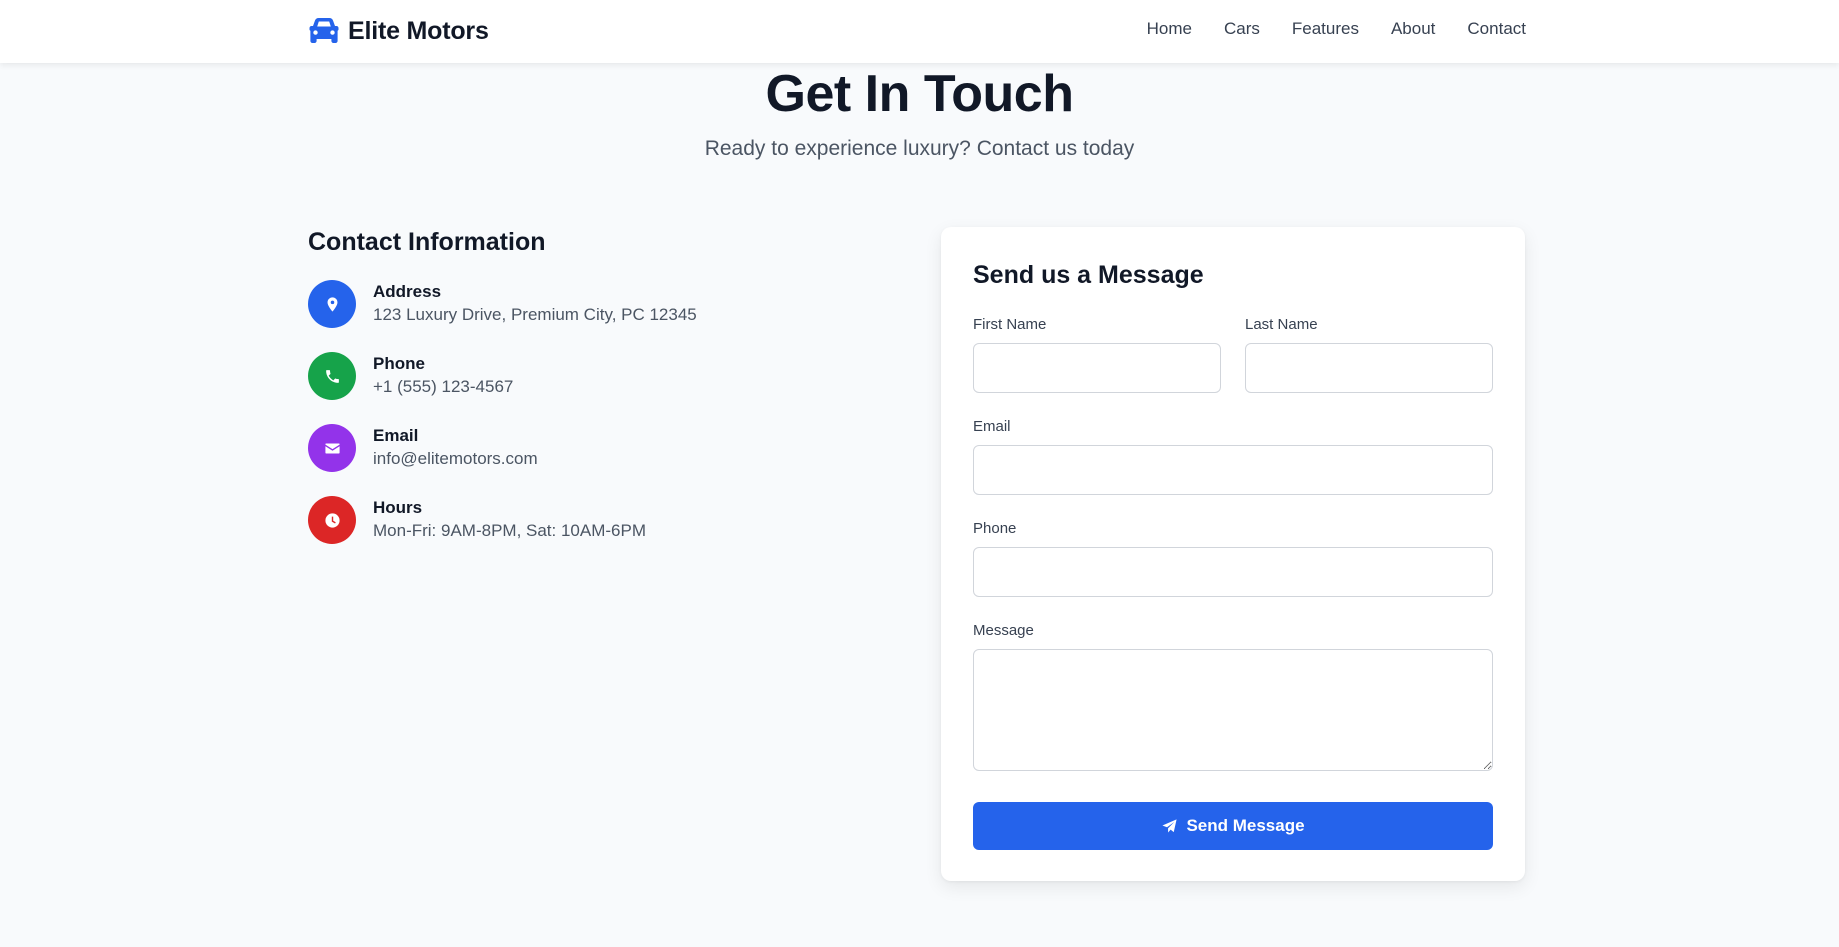 The image size is (1839, 947). What do you see at coordinates (1170, 825) in the screenshot?
I see `paper-plane-icon` at bounding box center [1170, 825].